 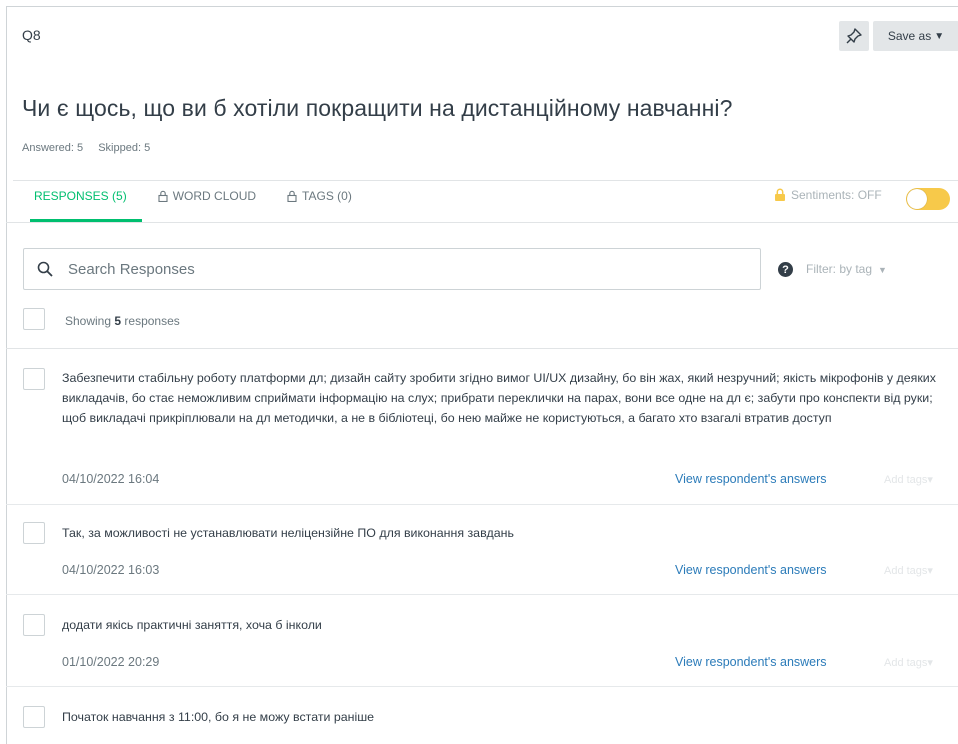 What do you see at coordinates (53, 148) in the screenshot?
I see `answered-count: Answered: 5` at bounding box center [53, 148].